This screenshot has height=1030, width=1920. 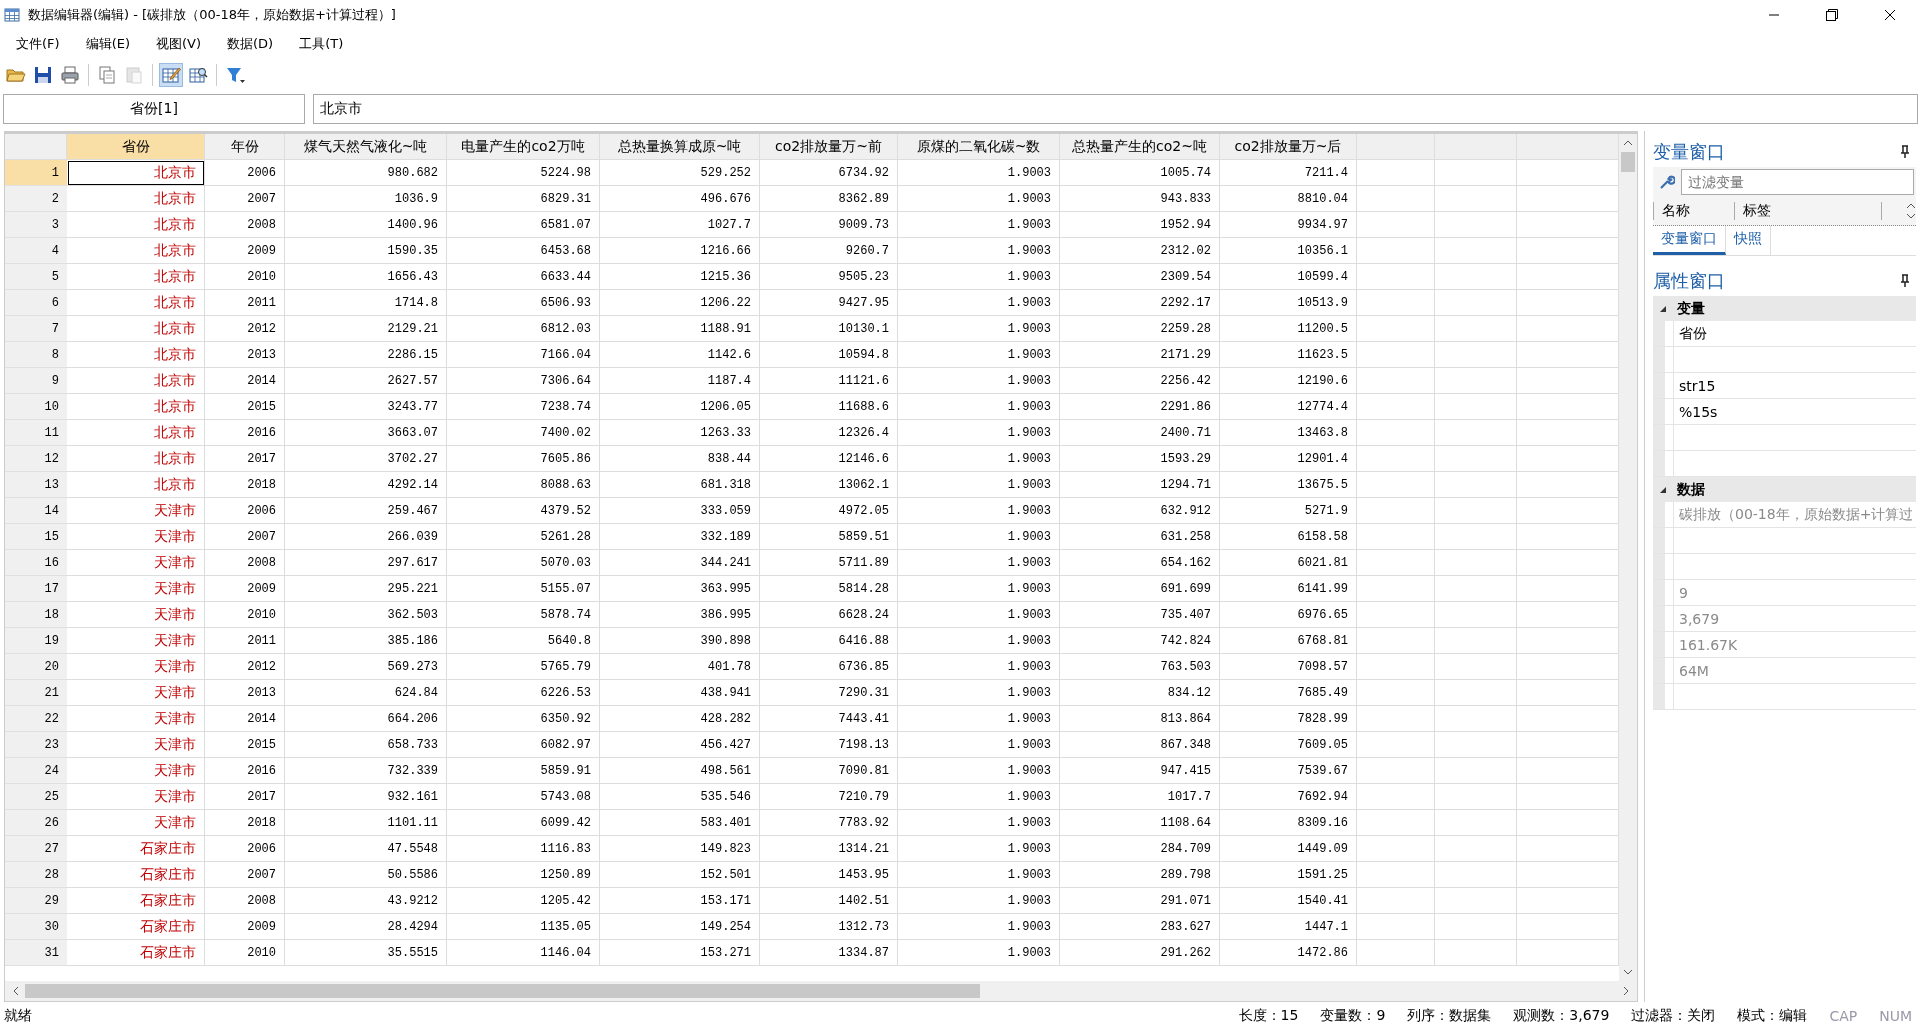 What do you see at coordinates (321, 44) in the screenshot?
I see `menu-item: 工具(T)` at bounding box center [321, 44].